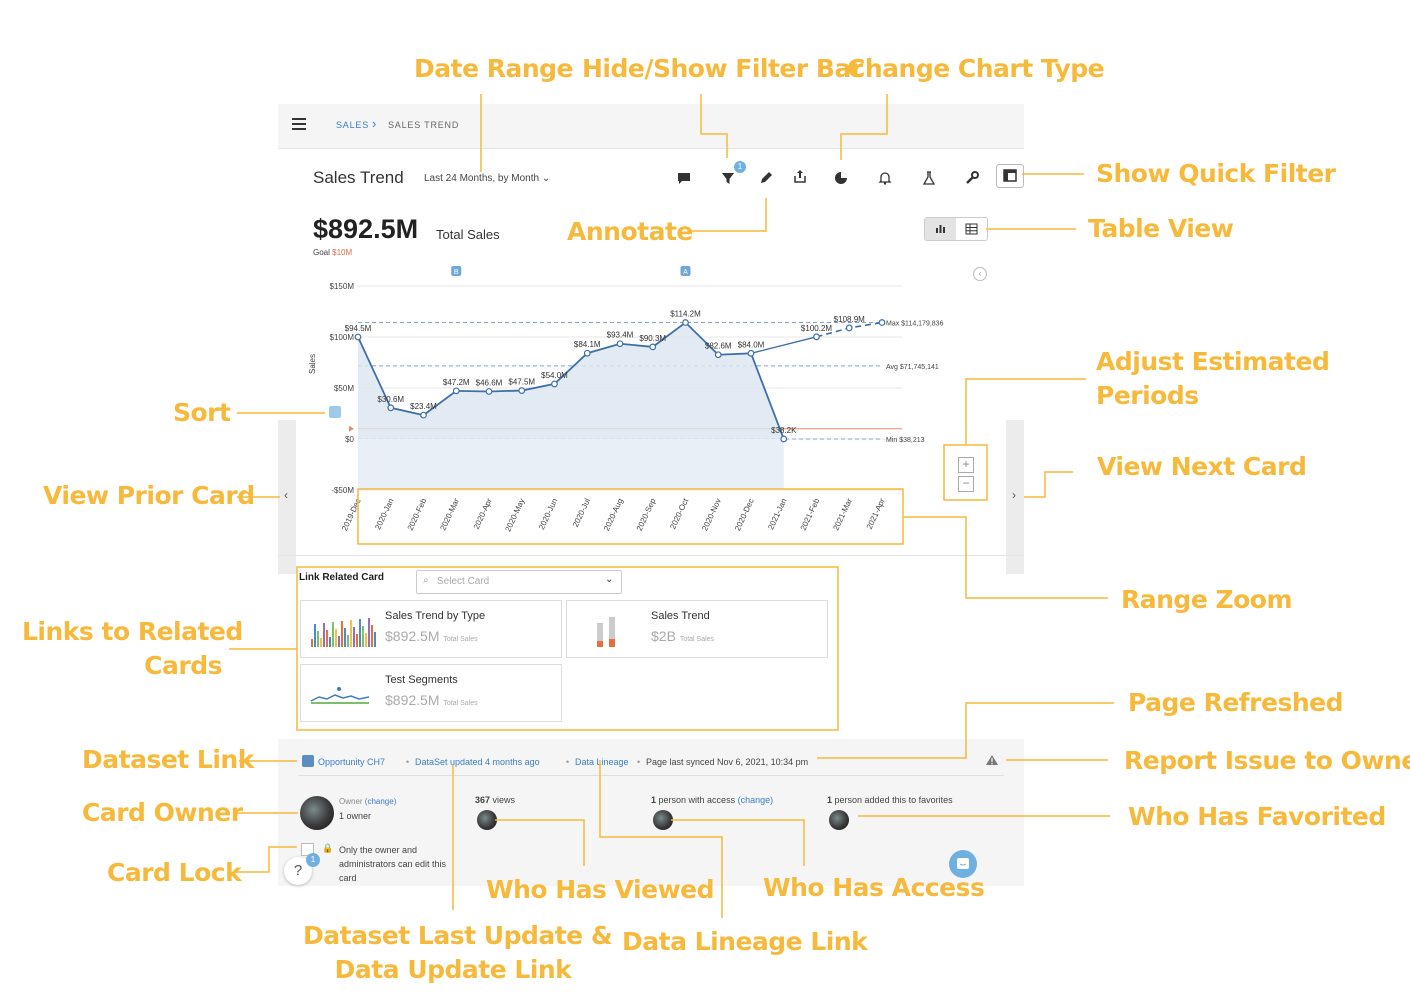 The image size is (1410, 1002). What do you see at coordinates (581, 513) in the screenshot?
I see `x-tick-label: 2020-Jul` at bounding box center [581, 513].